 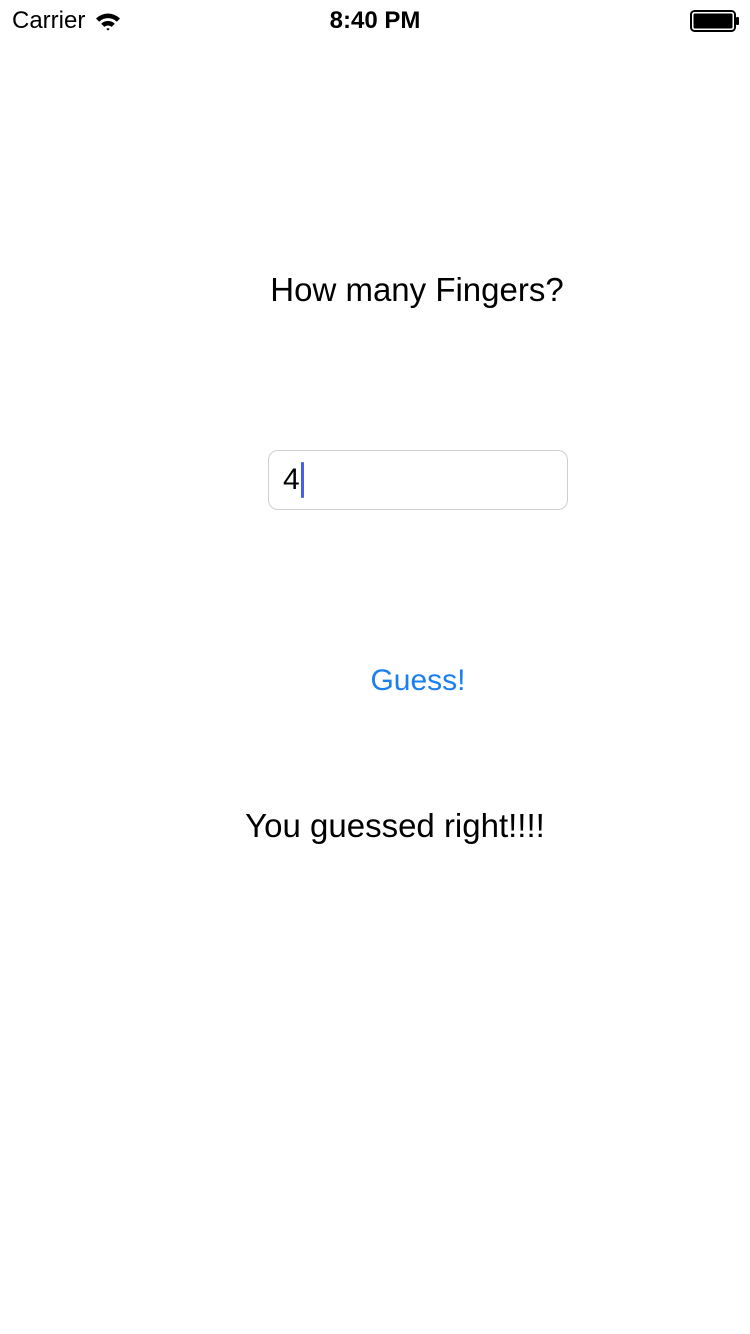 I want to click on guess-input: 4, so click(x=418, y=480).